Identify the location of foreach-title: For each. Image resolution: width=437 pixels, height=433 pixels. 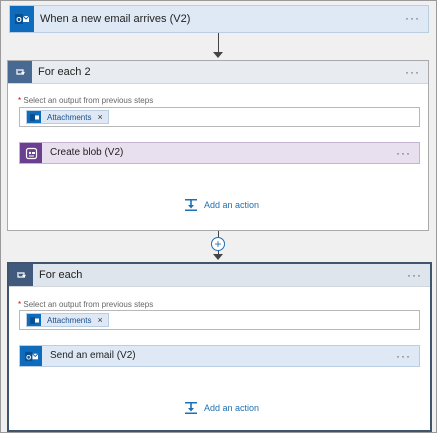
(61, 275).